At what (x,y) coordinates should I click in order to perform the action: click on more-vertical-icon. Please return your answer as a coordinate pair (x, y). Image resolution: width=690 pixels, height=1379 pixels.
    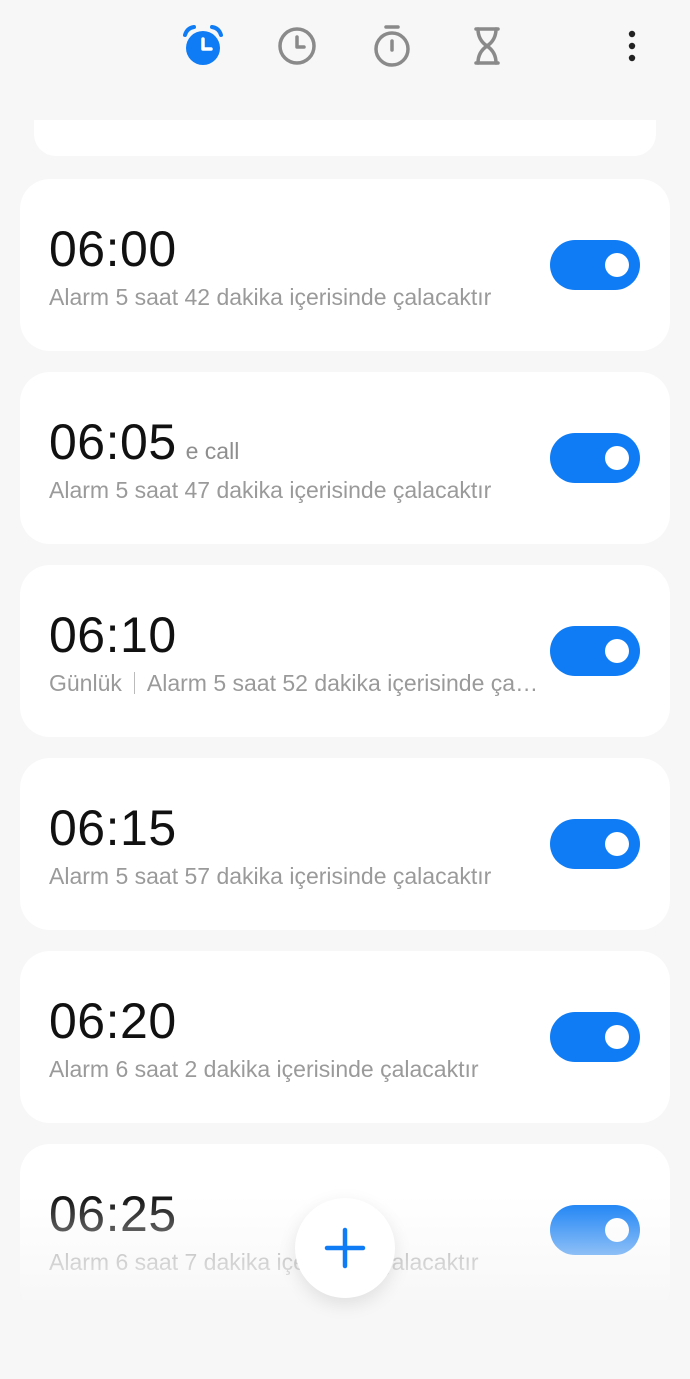
    Looking at the image, I should click on (632, 46).